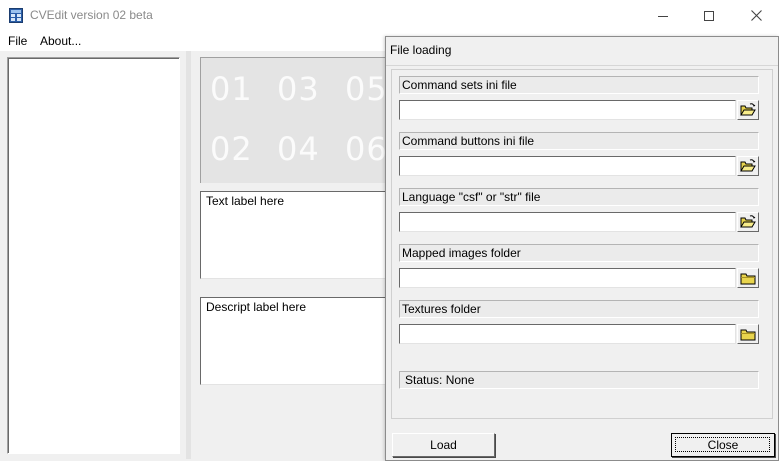  I want to click on load-button-label: Load, so click(443, 445).